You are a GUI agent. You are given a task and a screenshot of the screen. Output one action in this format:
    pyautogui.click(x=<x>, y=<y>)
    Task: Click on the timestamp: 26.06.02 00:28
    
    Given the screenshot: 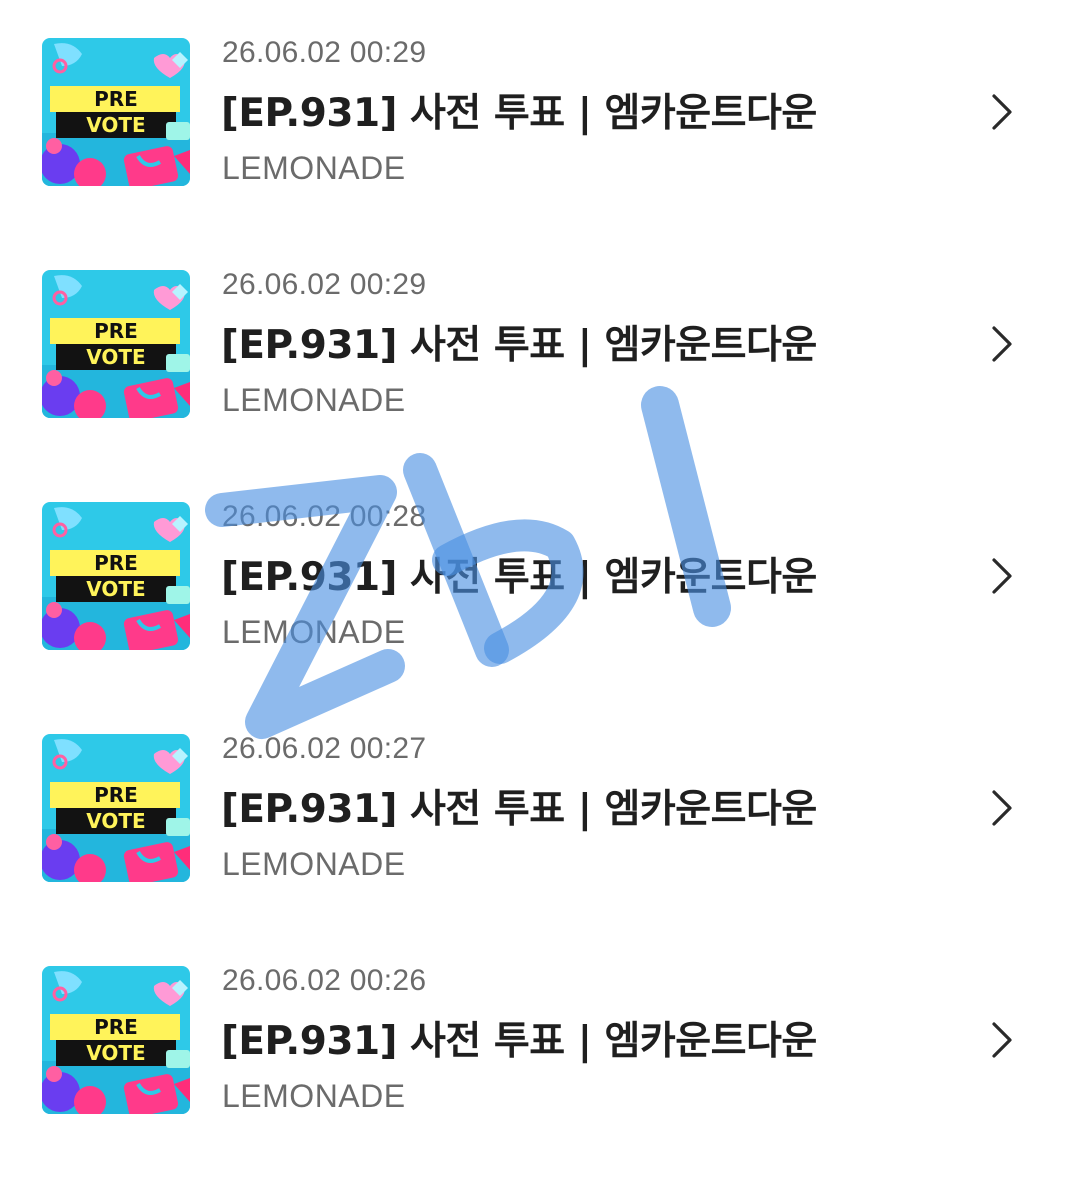 What is the action you would take?
    pyautogui.click(x=324, y=516)
    